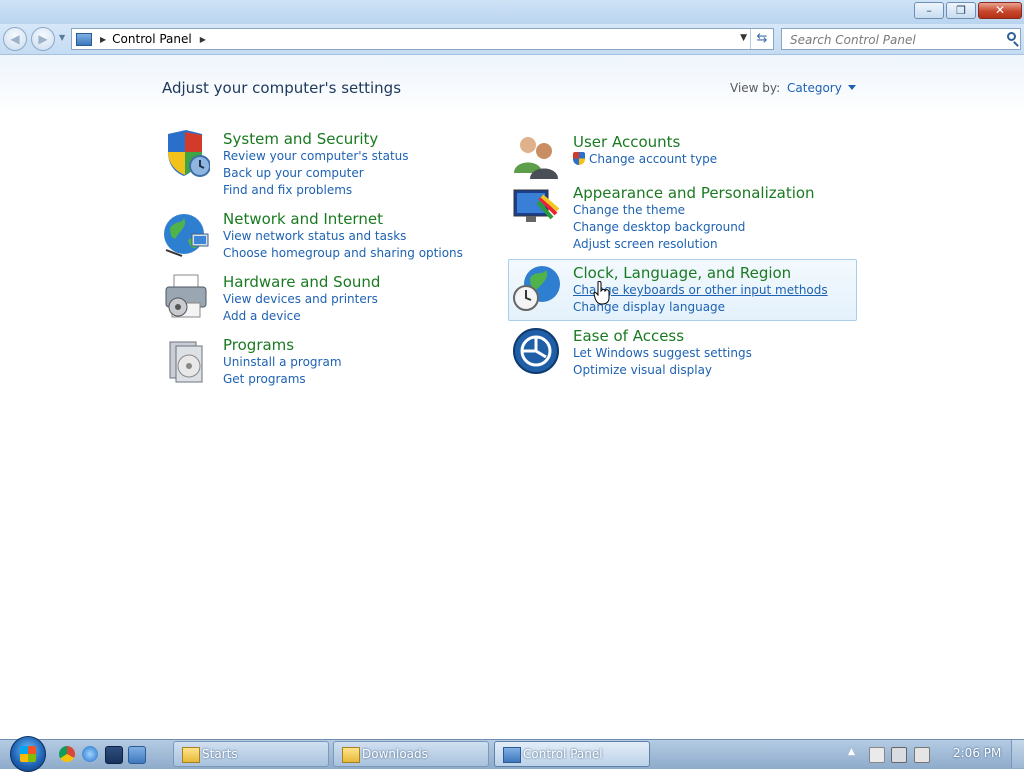 The image size is (1024, 772). Describe the element at coordinates (977, 753) in the screenshot. I see `clock: 2:06 PM` at that location.